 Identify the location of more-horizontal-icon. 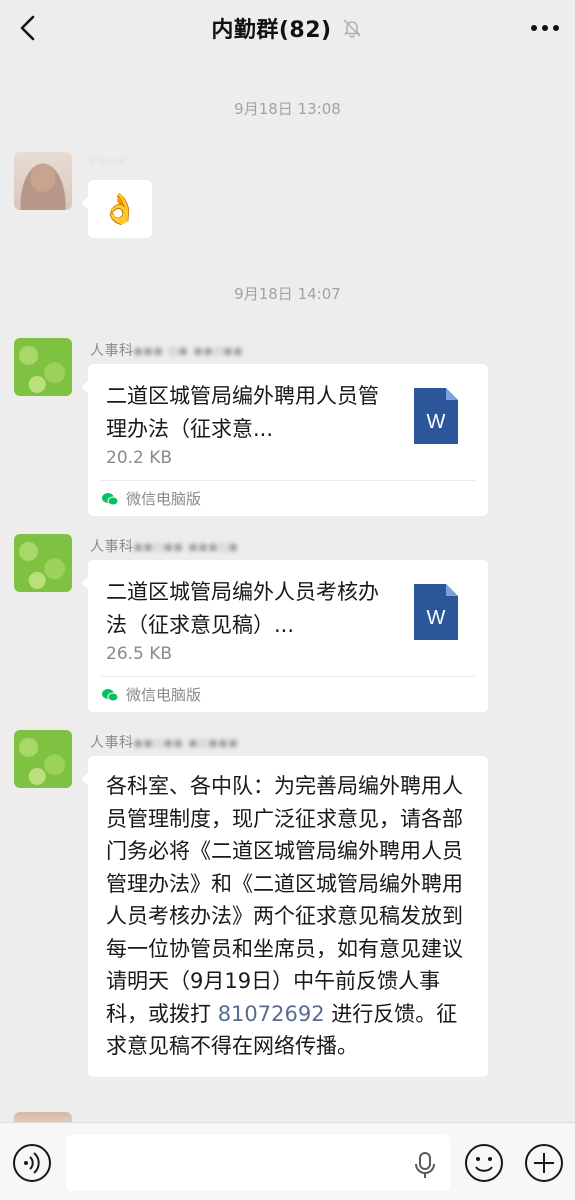
(545, 28).